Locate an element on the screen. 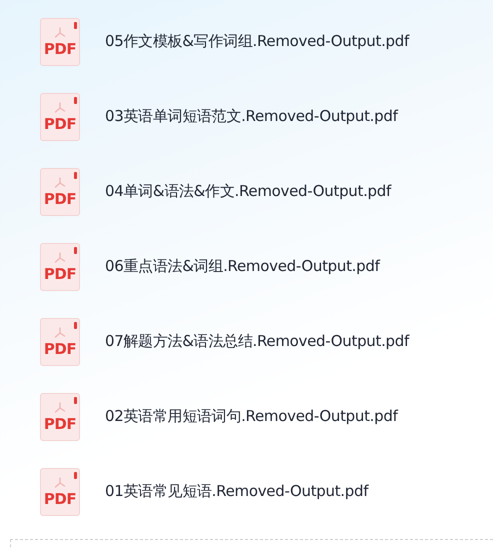  file-name: 03英语单词短语范文.Removed-Output.pdf is located at coordinates (251, 117).